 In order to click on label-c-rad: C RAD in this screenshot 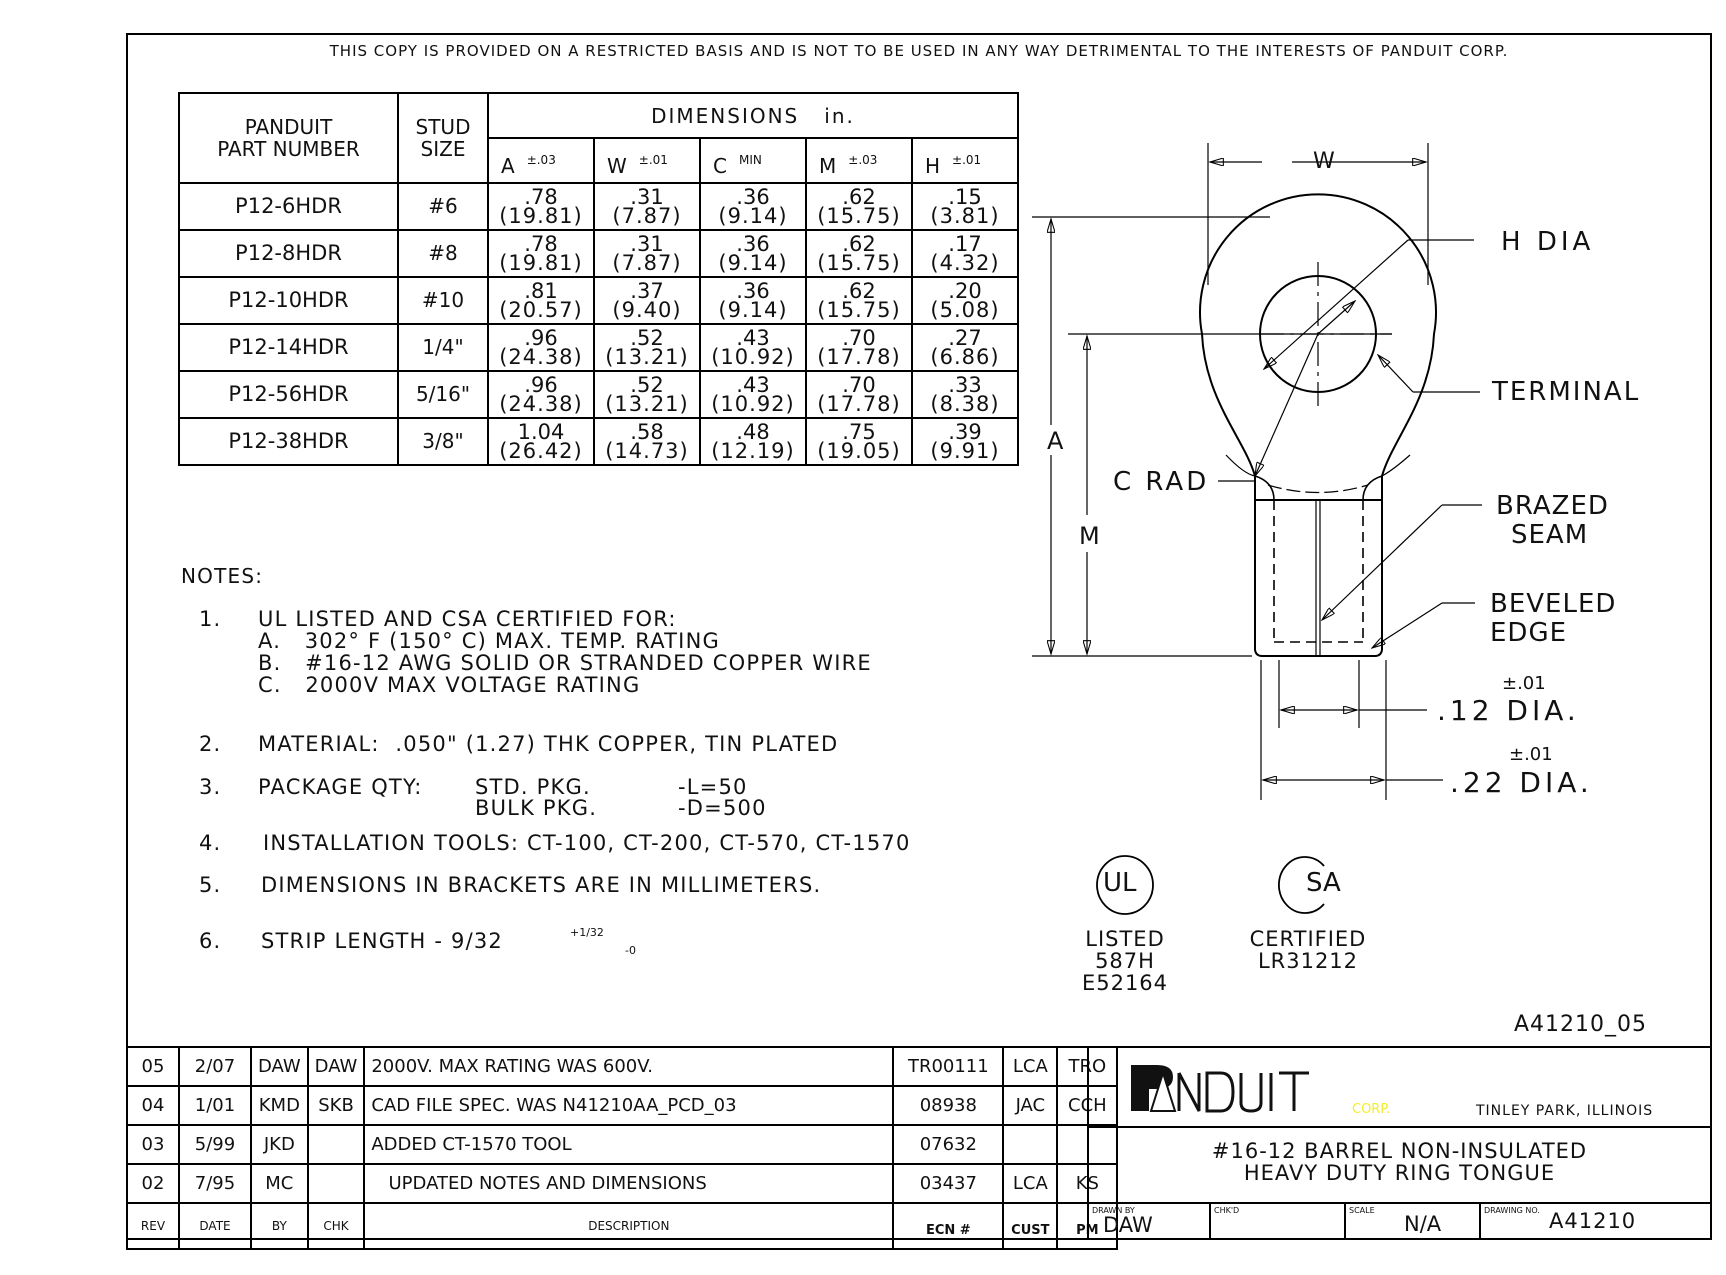, I will do `click(1161, 482)`.